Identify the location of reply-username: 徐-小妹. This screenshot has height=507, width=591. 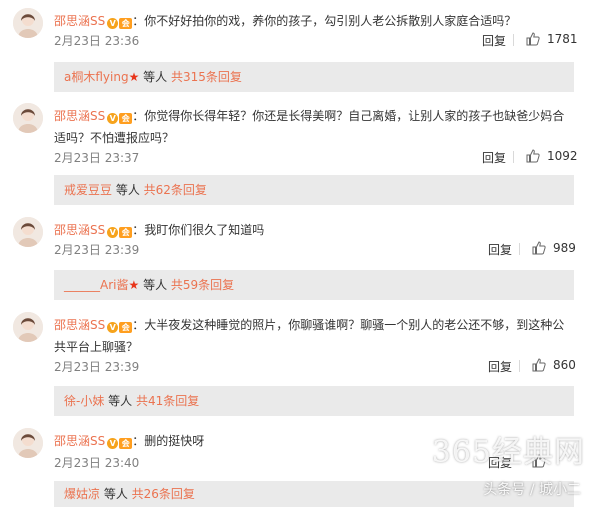
(84, 401).